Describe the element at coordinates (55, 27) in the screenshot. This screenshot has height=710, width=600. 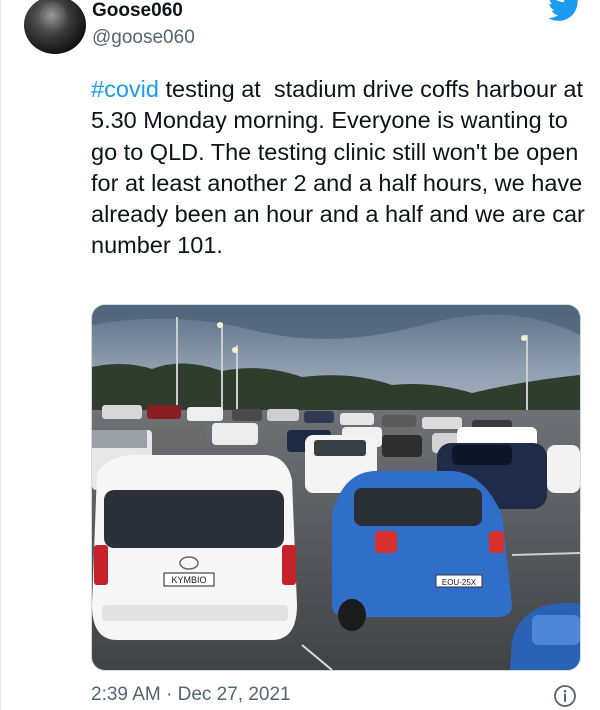
I see `avatar` at that location.